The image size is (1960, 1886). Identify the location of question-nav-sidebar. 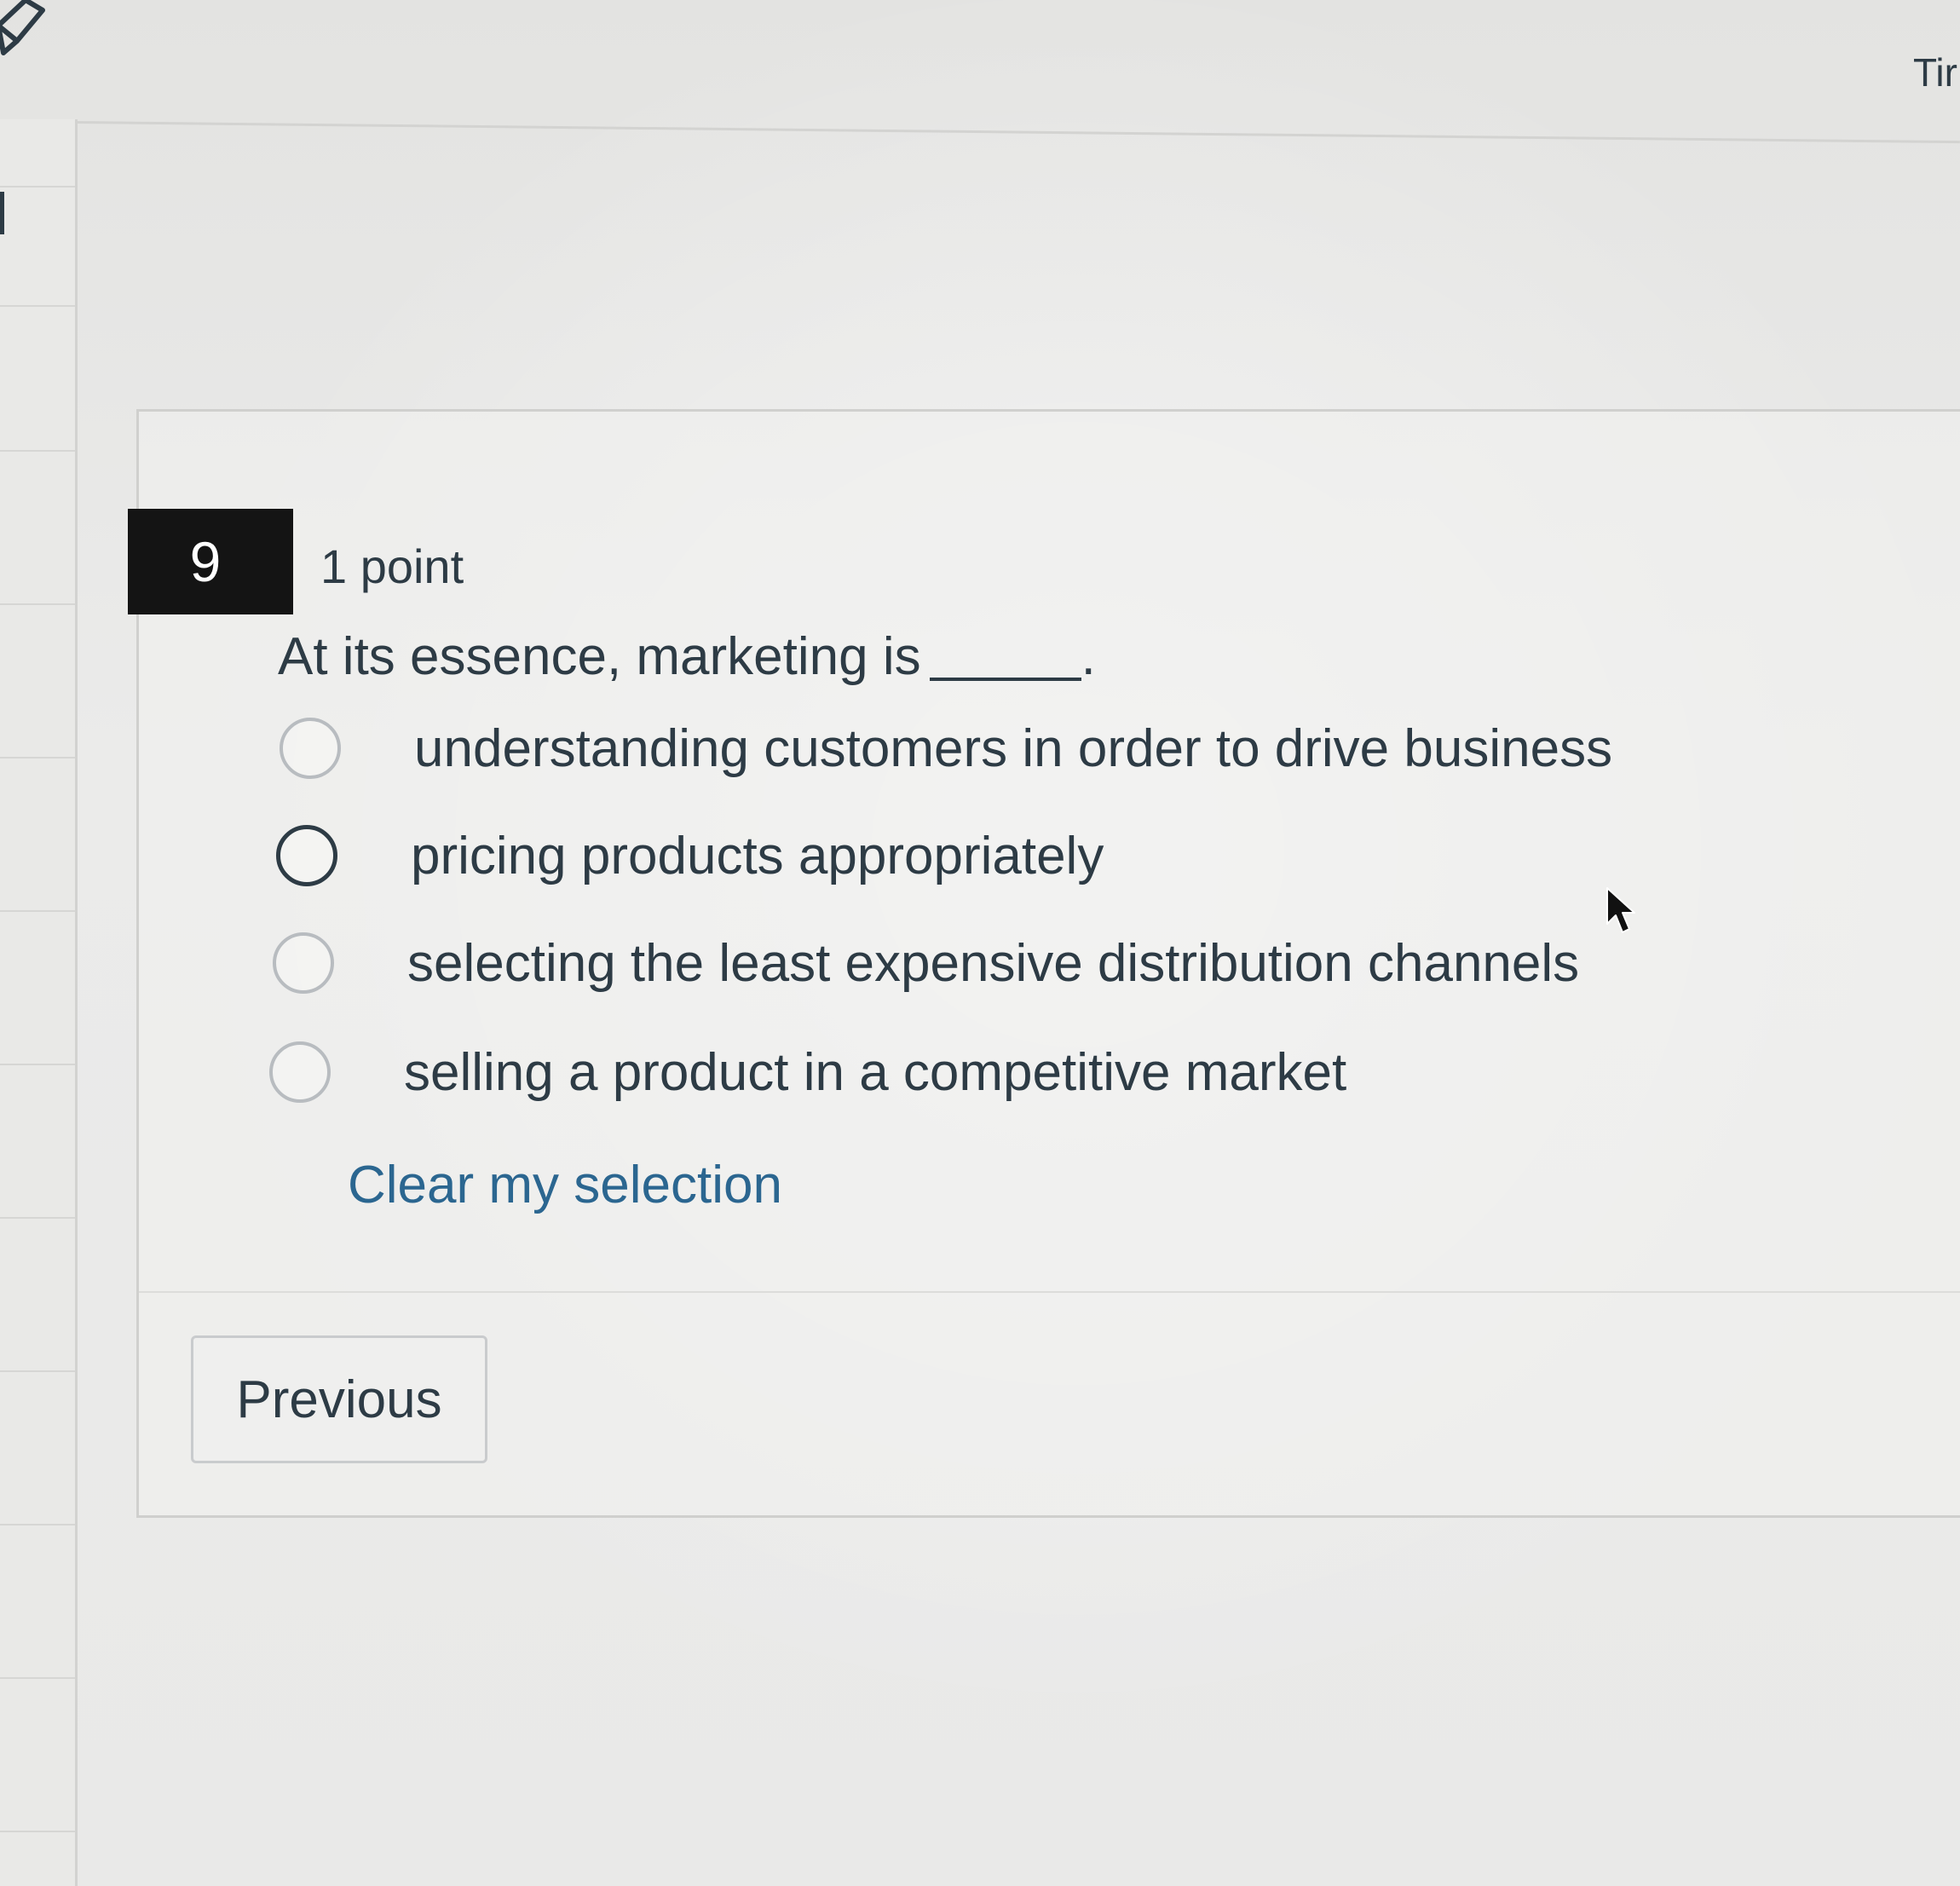
(39, 1003).